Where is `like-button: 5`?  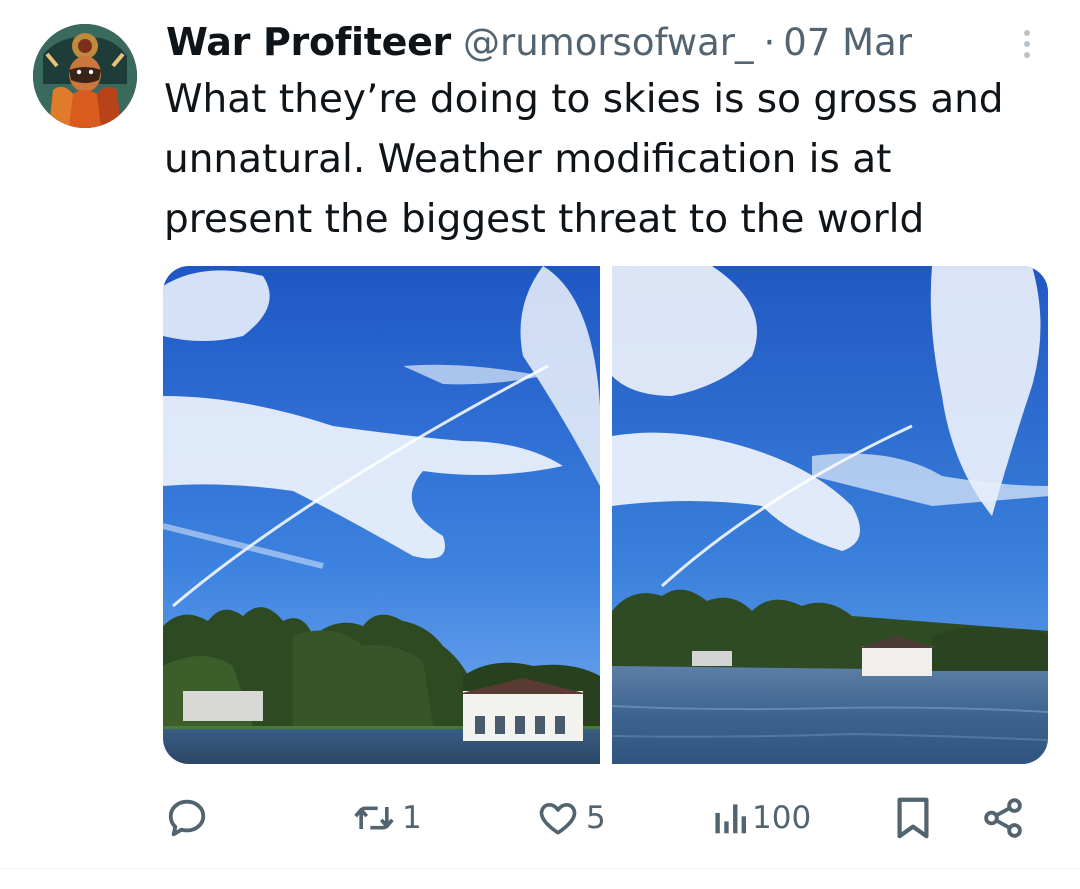 like-button: 5 is located at coordinates (571, 818).